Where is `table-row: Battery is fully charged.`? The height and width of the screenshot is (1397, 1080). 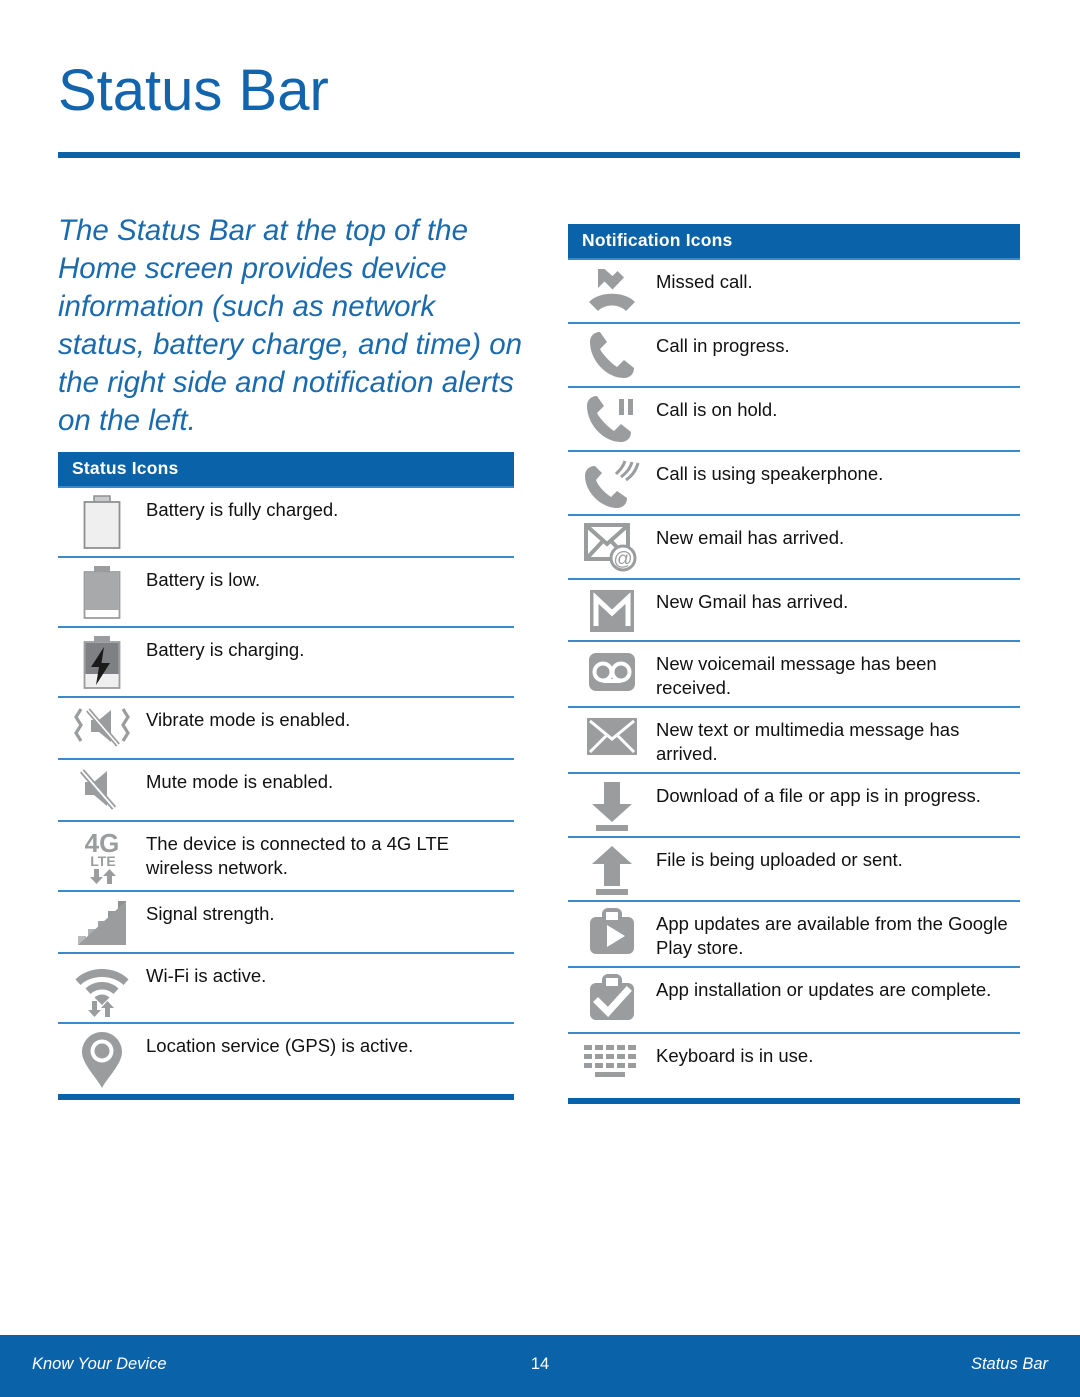 table-row: Battery is fully charged. is located at coordinates (286, 521).